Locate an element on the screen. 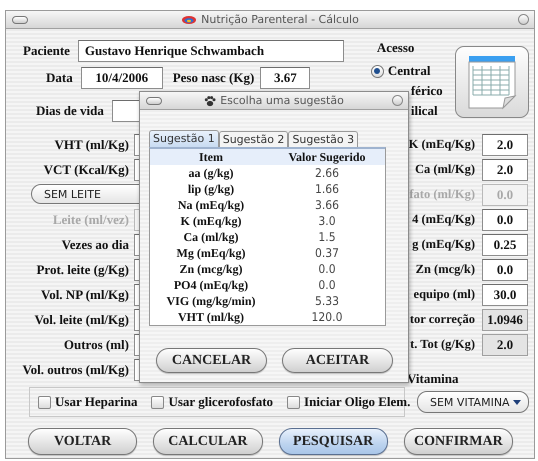 The height and width of the screenshot is (461, 538). field-label: Leite (ml/vez) is located at coordinates (90, 220).